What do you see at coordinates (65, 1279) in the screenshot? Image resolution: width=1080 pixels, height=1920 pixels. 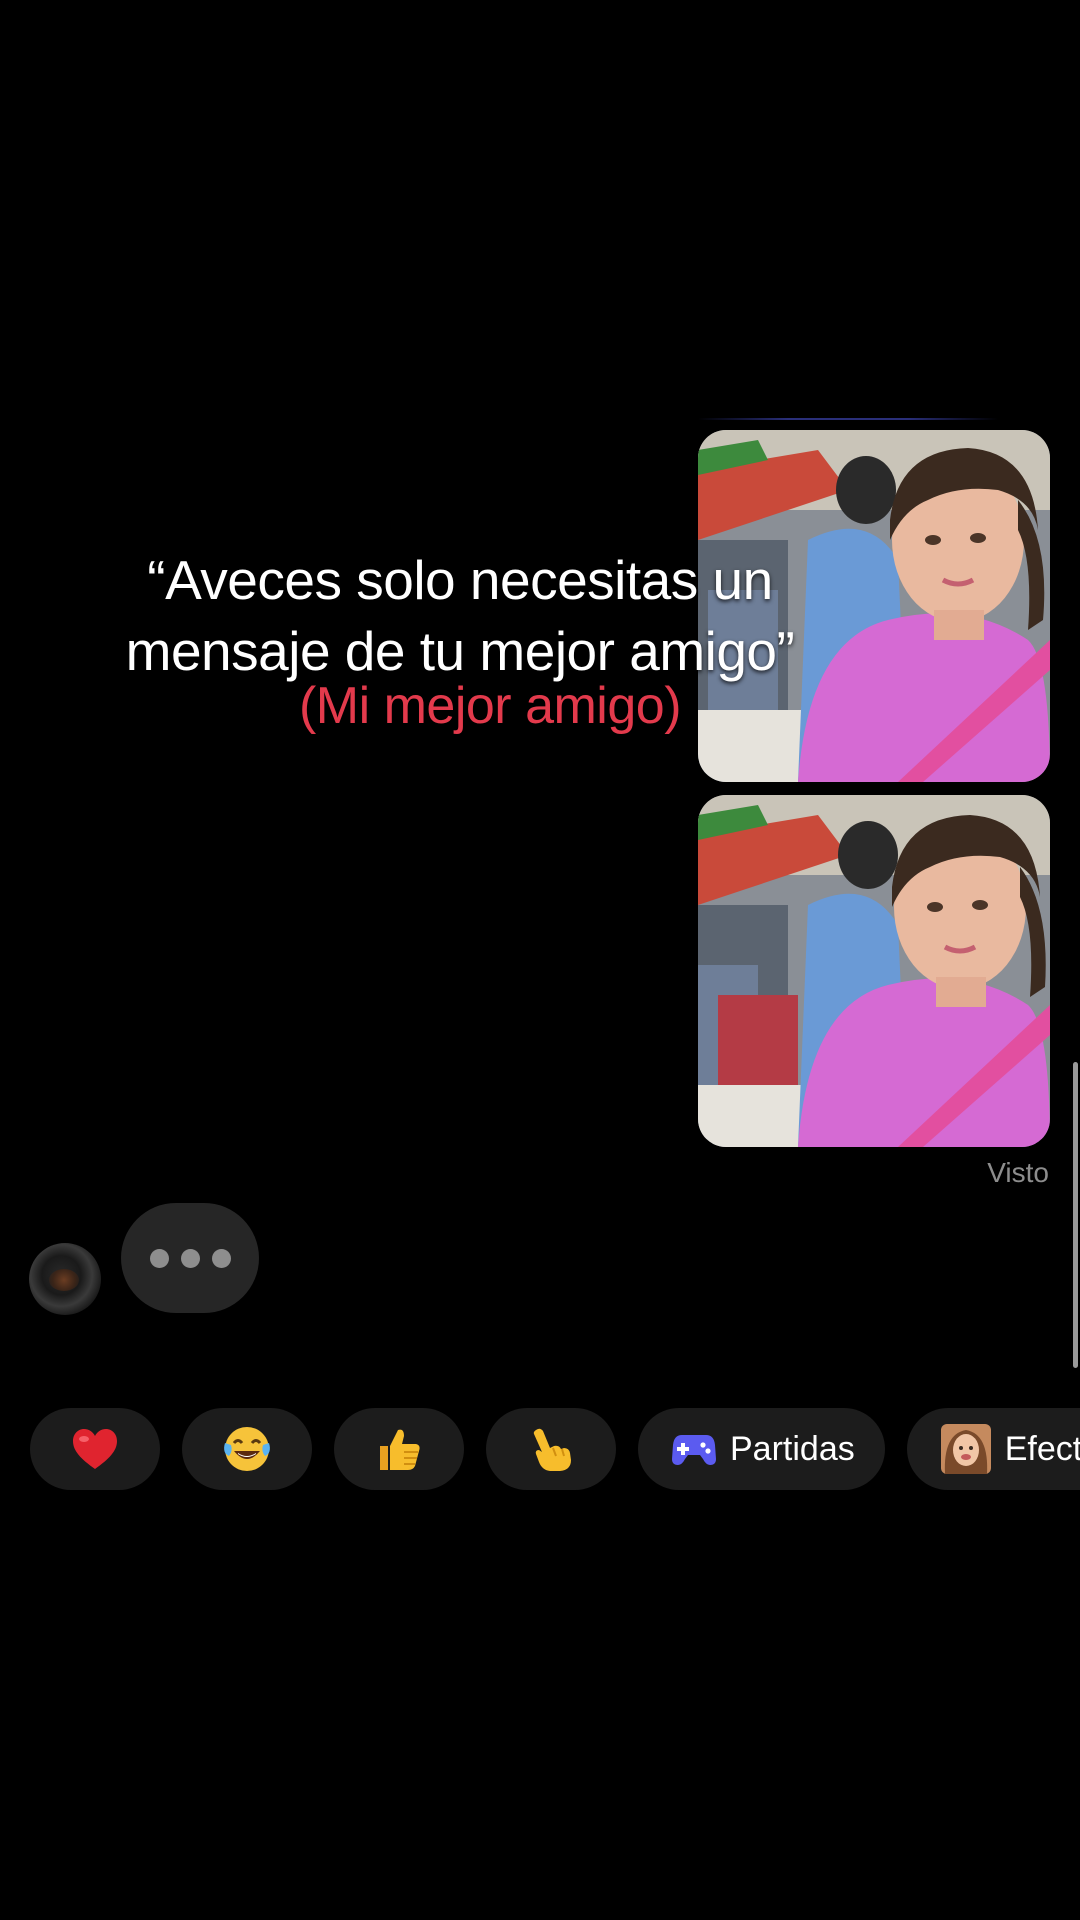 I see `avatar` at bounding box center [65, 1279].